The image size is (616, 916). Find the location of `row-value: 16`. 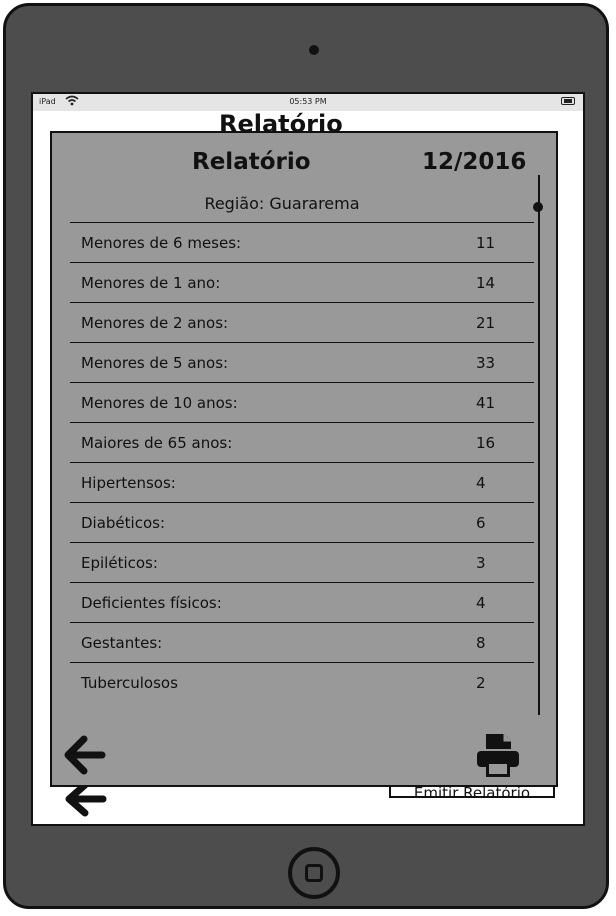

row-value: 16 is located at coordinates (486, 443).